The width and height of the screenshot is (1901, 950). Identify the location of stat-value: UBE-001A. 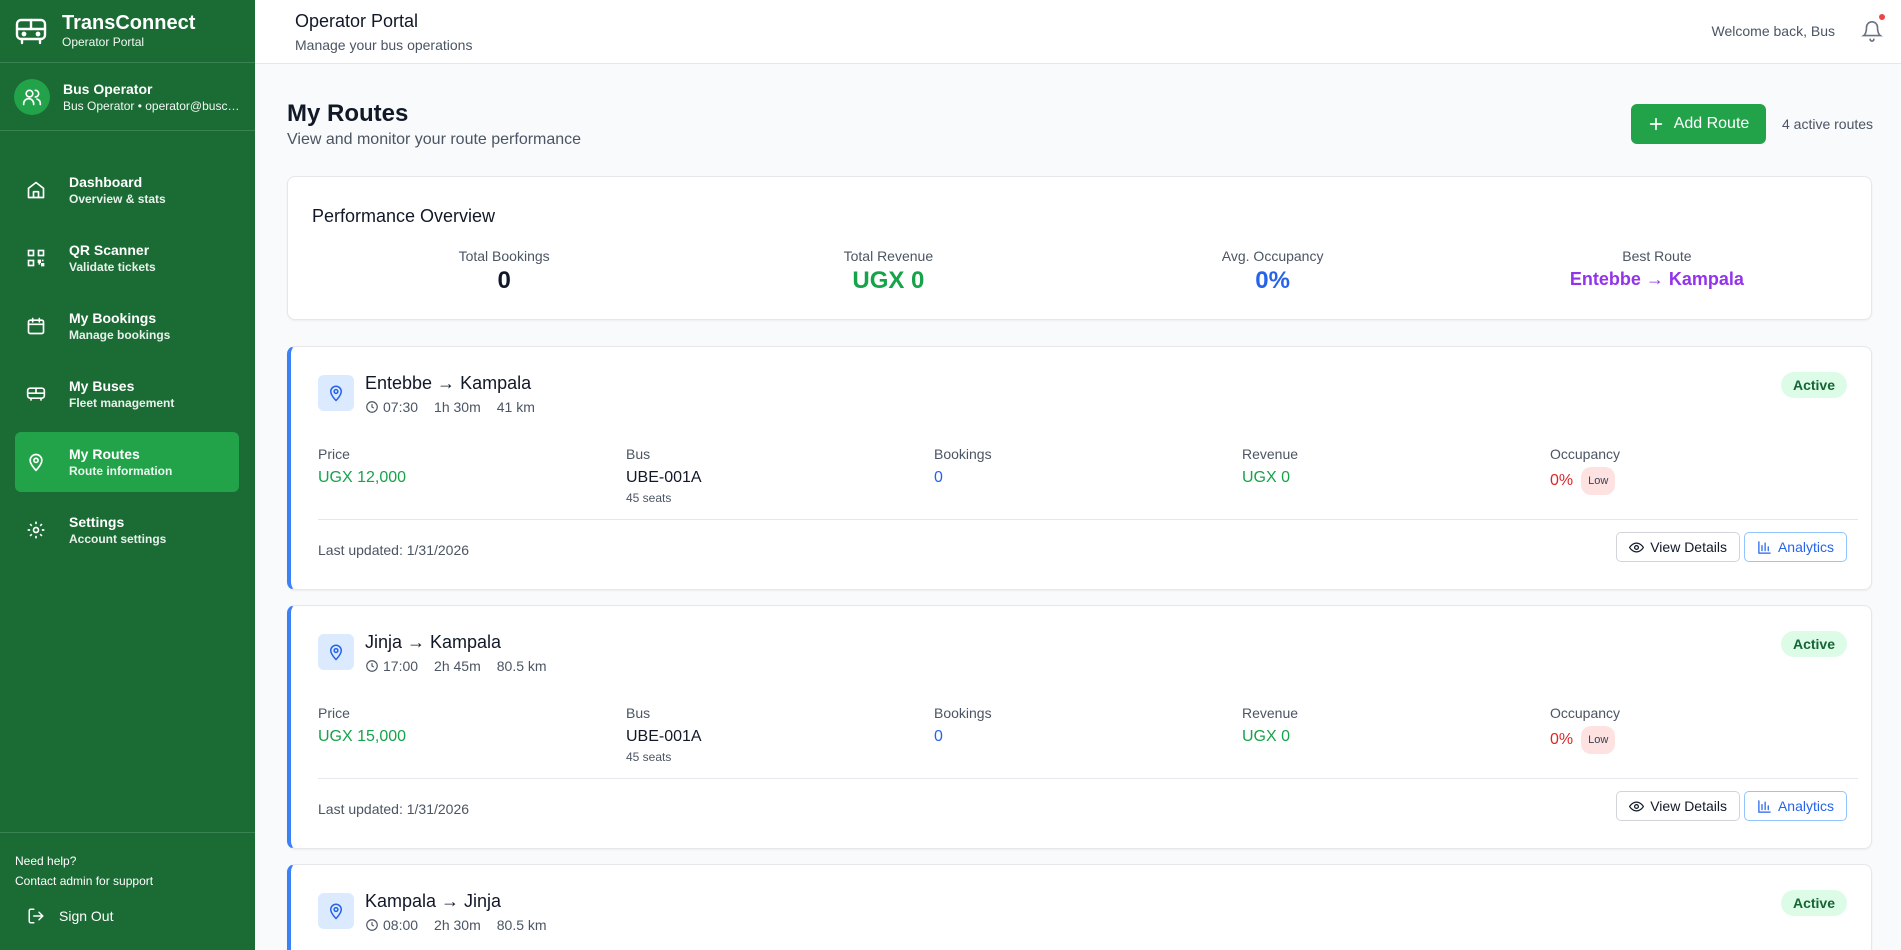
(664, 736).